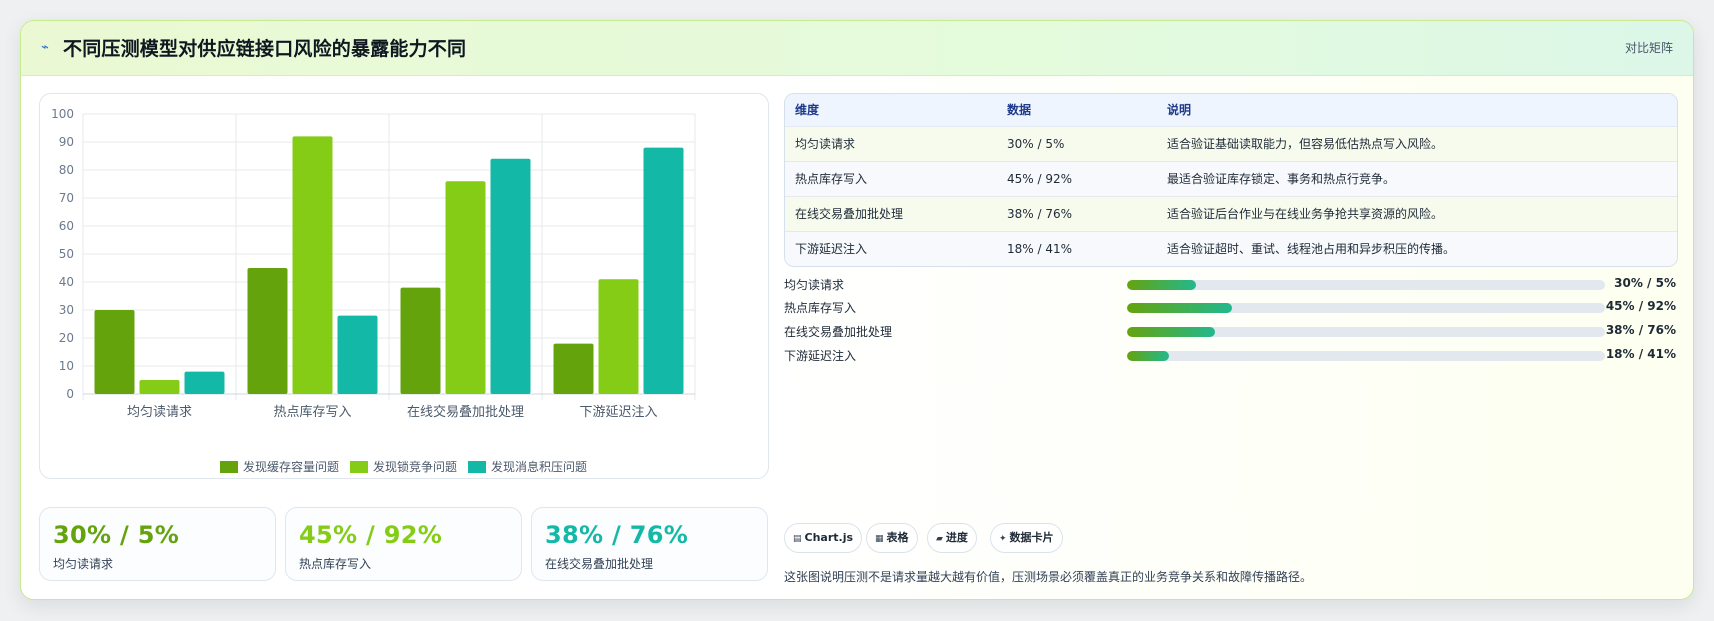  Describe the element at coordinates (1040, 249) in the screenshot. I see `table-cell: 18% / 41%` at that location.